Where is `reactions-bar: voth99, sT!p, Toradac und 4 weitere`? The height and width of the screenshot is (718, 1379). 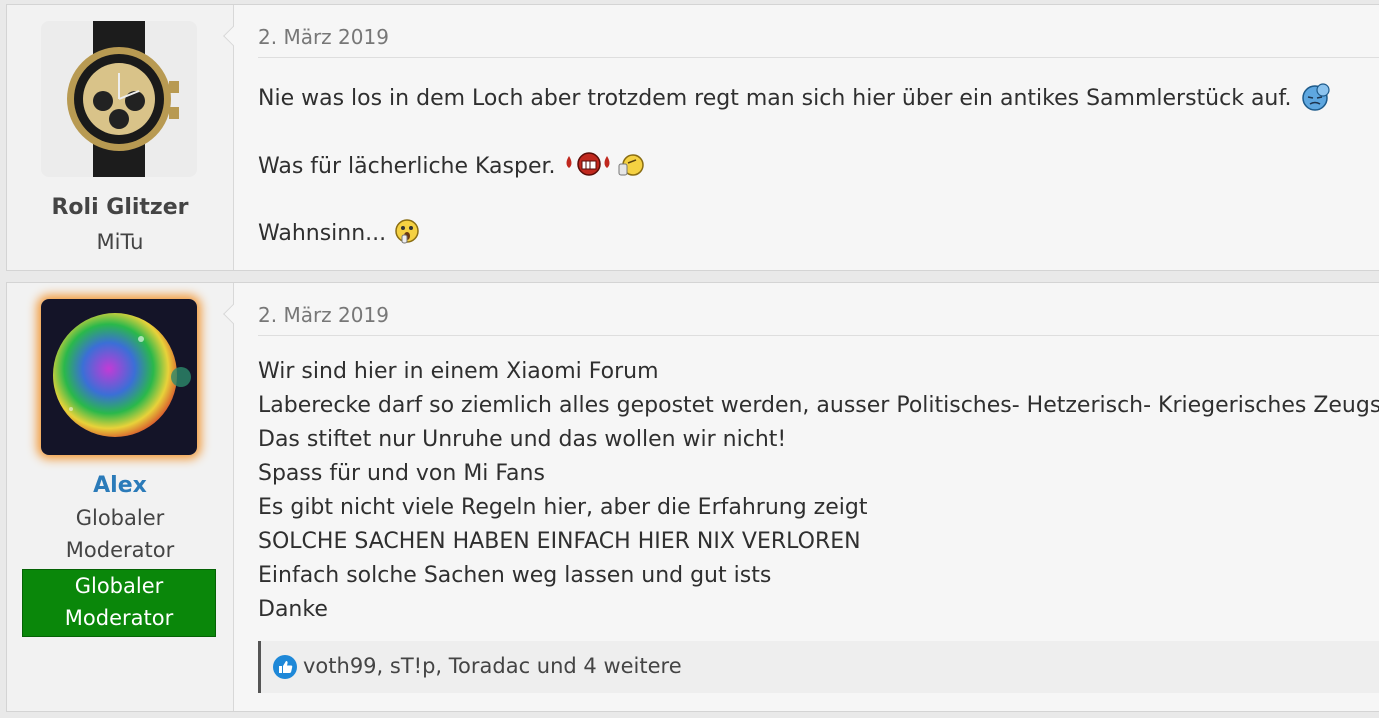
reactions-bar: voth99, sT!p, Toradac und 4 weitere is located at coordinates (818, 667).